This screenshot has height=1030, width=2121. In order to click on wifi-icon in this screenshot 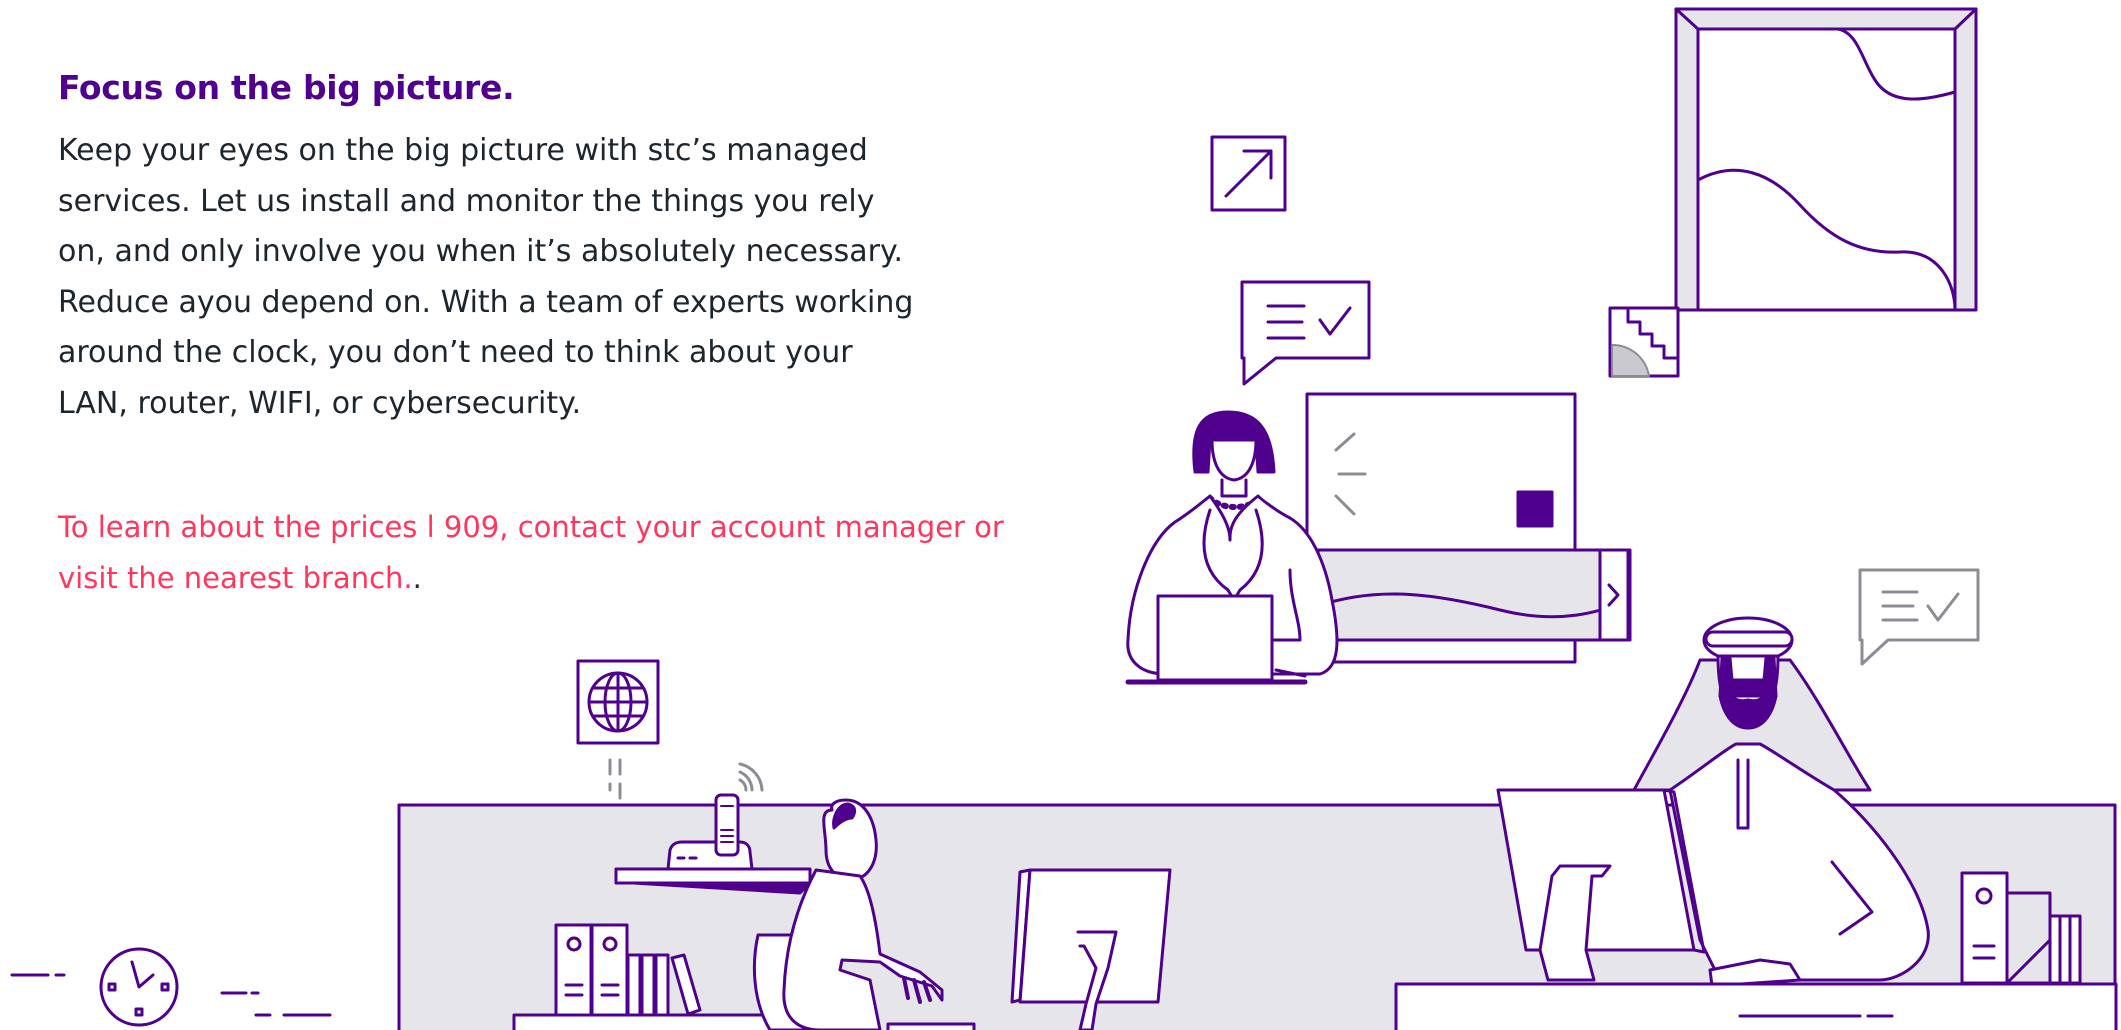, I will do `click(751, 777)`.